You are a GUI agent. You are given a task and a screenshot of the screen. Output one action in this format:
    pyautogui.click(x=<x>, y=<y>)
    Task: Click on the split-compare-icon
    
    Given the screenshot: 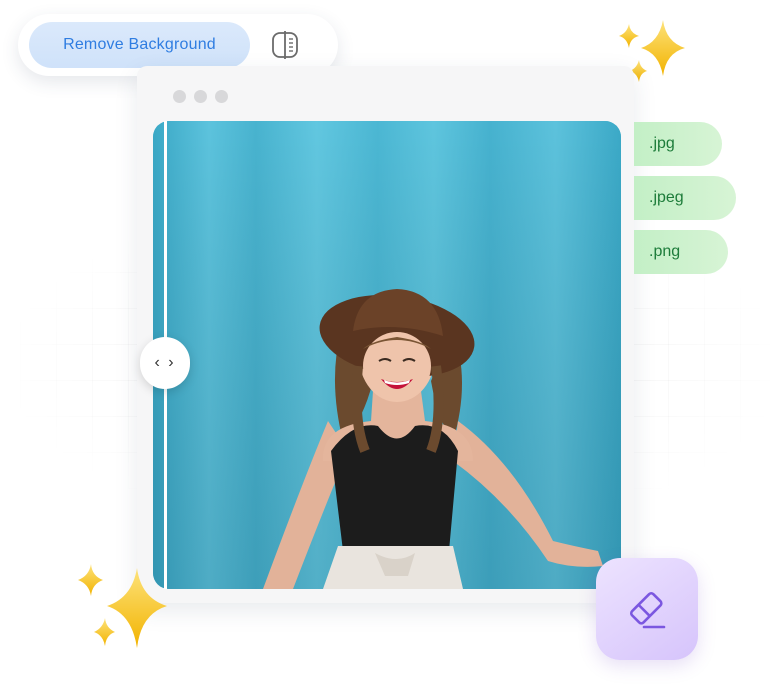 What is the action you would take?
    pyautogui.click(x=285, y=45)
    